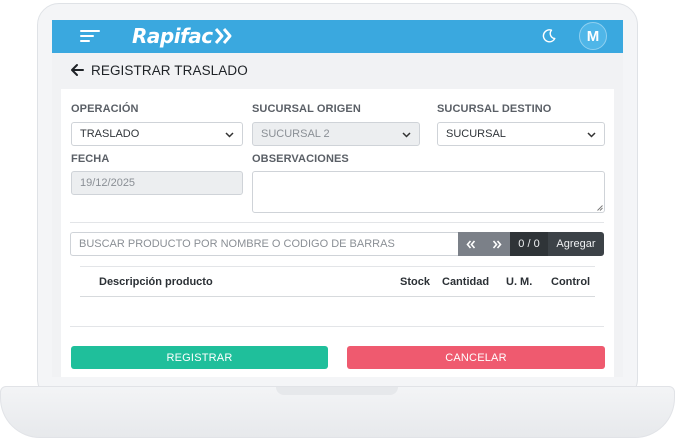 Image resolution: width=675 pixels, height=440 pixels. I want to click on section-divider-bottom, so click(337, 326).